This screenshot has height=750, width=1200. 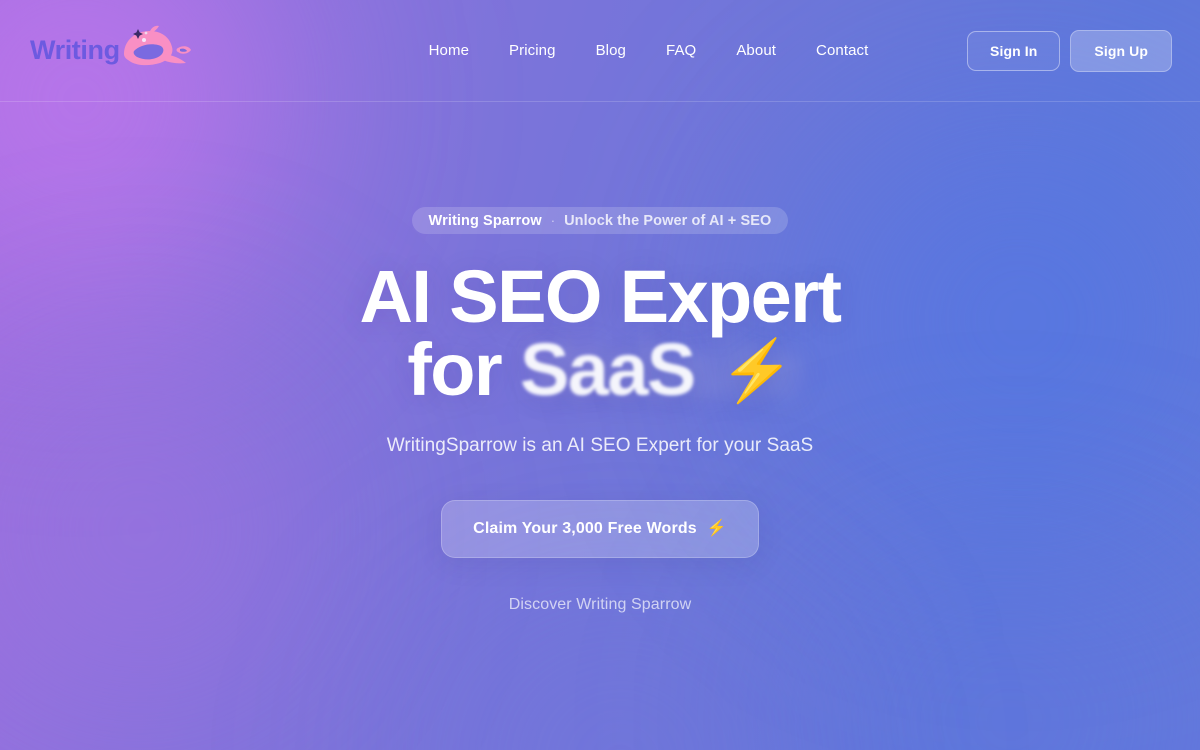 What do you see at coordinates (611, 50) in the screenshot?
I see `nav-item-blog: Blog` at bounding box center [611, 50].